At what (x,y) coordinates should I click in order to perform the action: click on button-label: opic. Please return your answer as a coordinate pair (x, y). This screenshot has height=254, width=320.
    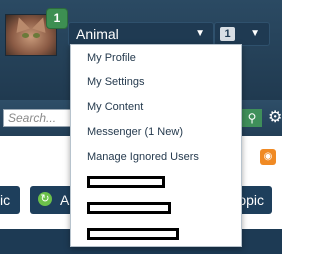
    Looking at the image, I should click on (251, 200).